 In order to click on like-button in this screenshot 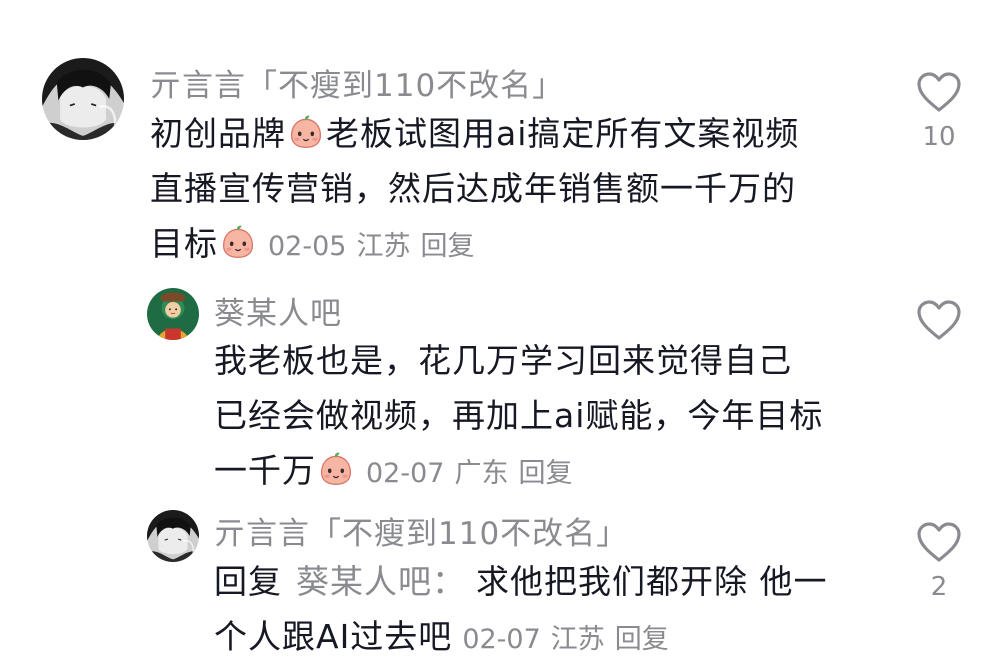, I will do `click(939, 324)`.